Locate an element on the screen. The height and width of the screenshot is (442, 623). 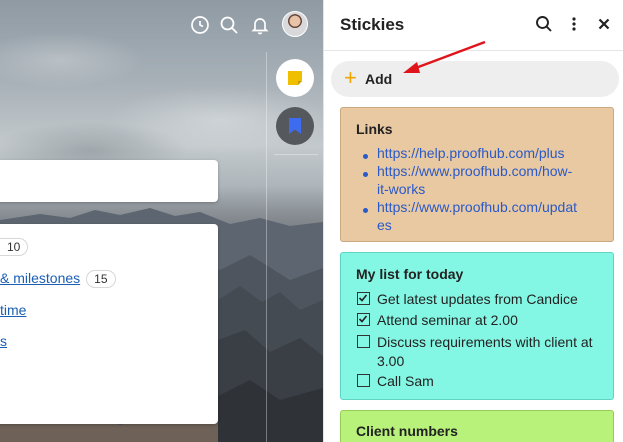
stickies-rail-button is located at coordinates (295, 78).